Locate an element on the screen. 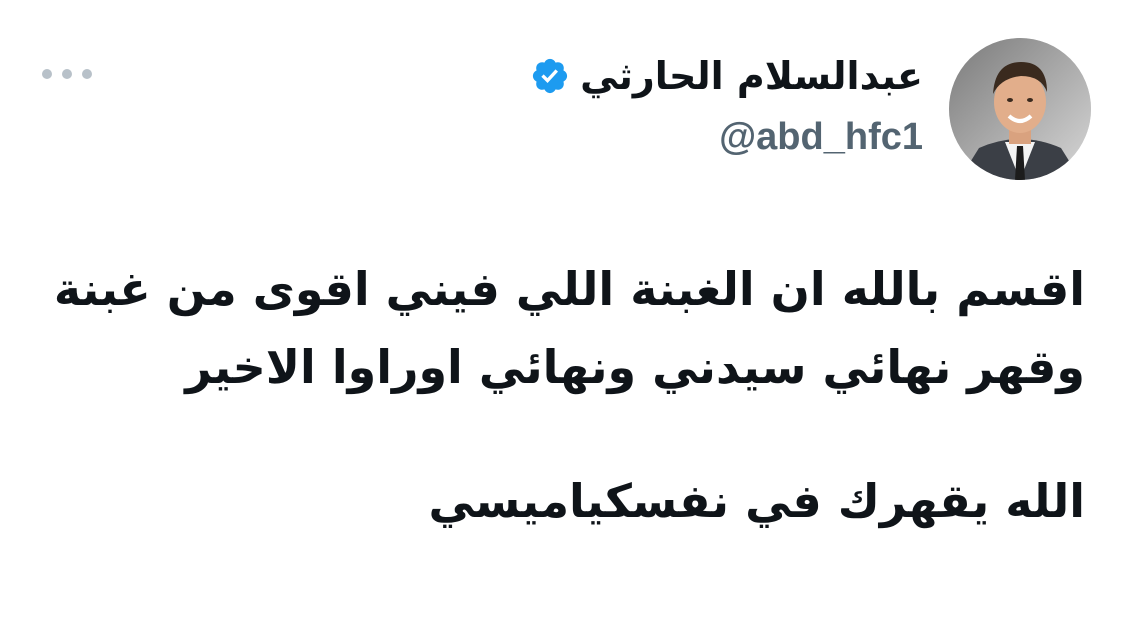 The width and height of the screenshot is (1125, 617). author-handle: @abd_hfc1 is located at coordinates (726, 137).